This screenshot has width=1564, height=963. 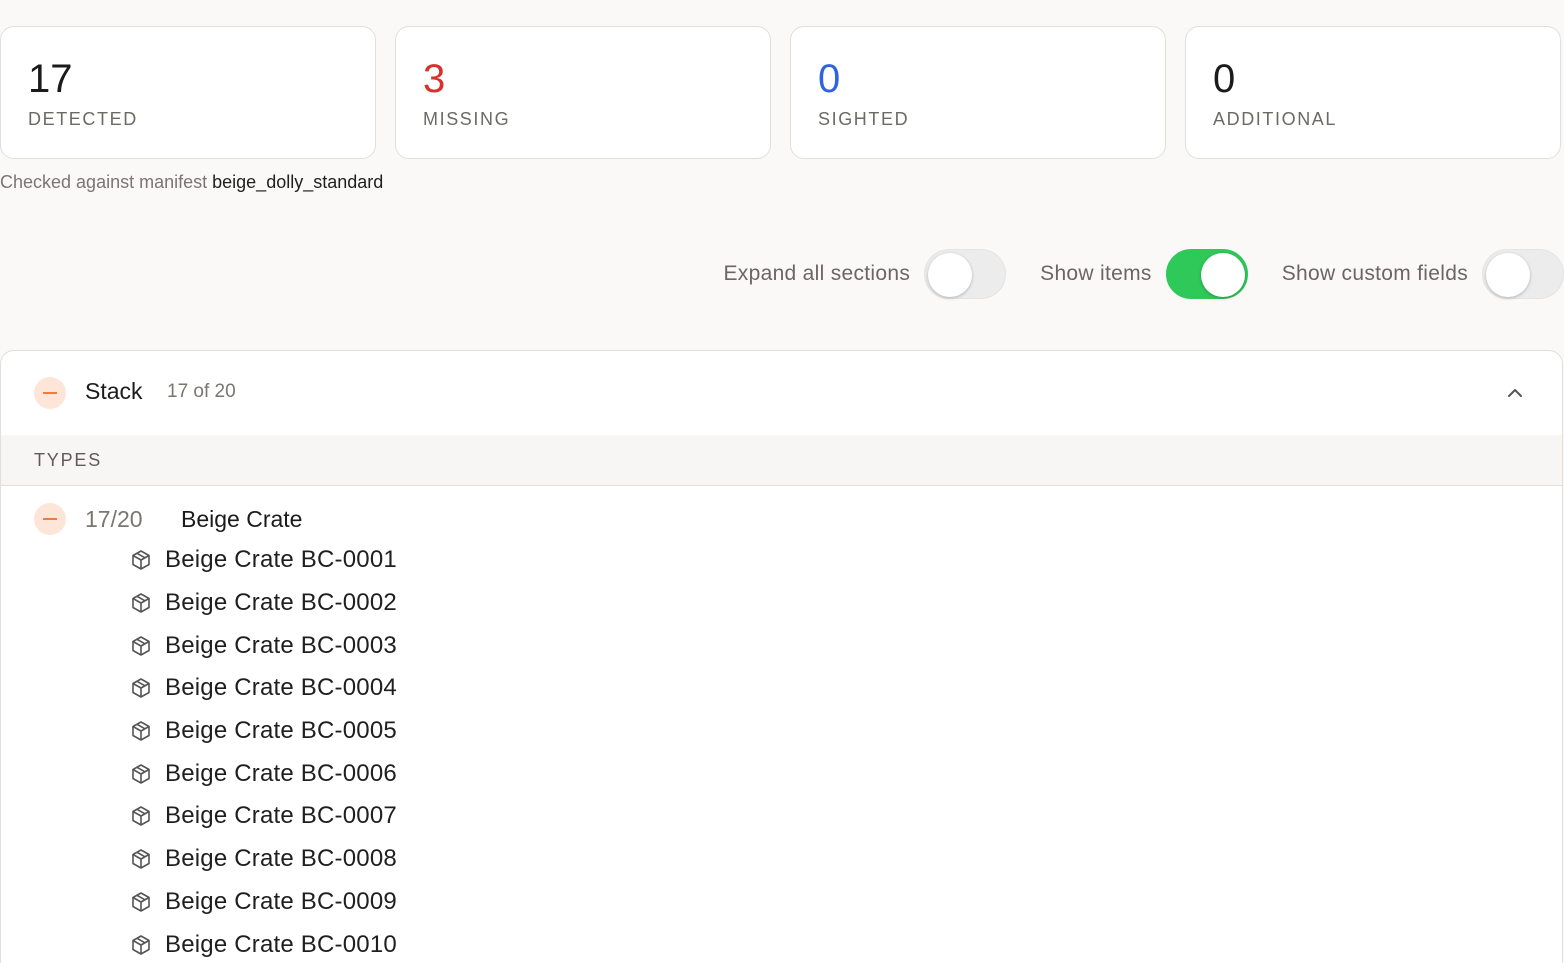 I want to click on item-name: Beige Crate BC-0010, so click(x=281, y=944).